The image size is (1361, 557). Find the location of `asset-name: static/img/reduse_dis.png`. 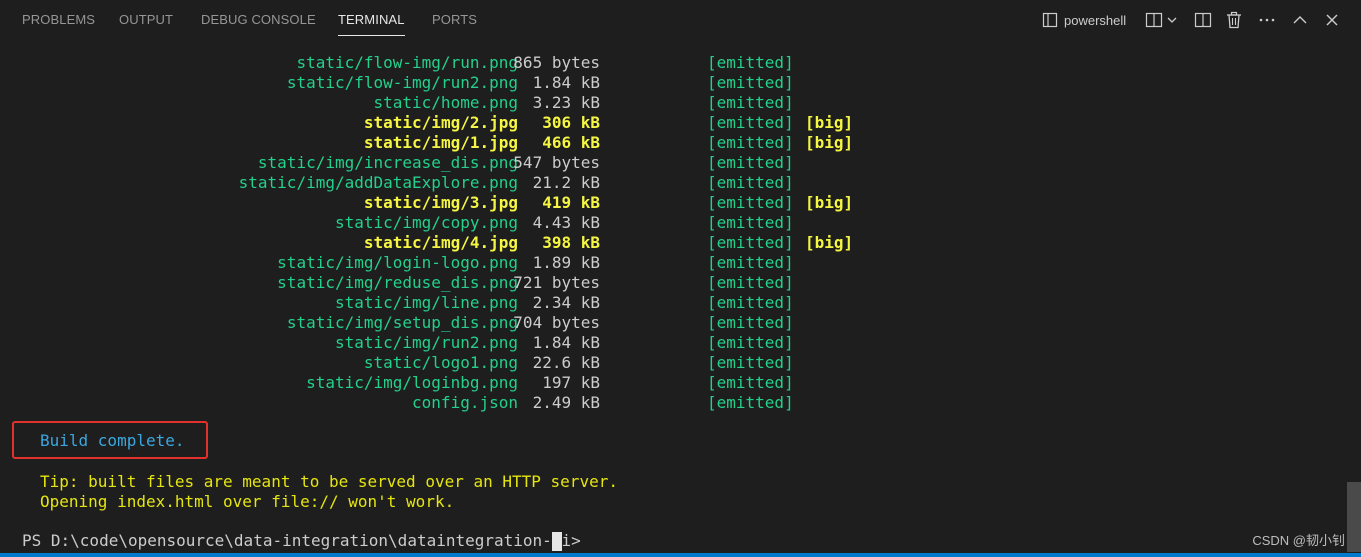

asset-name: static/img/reduse_dis.png is located at coordinates (397, 282).